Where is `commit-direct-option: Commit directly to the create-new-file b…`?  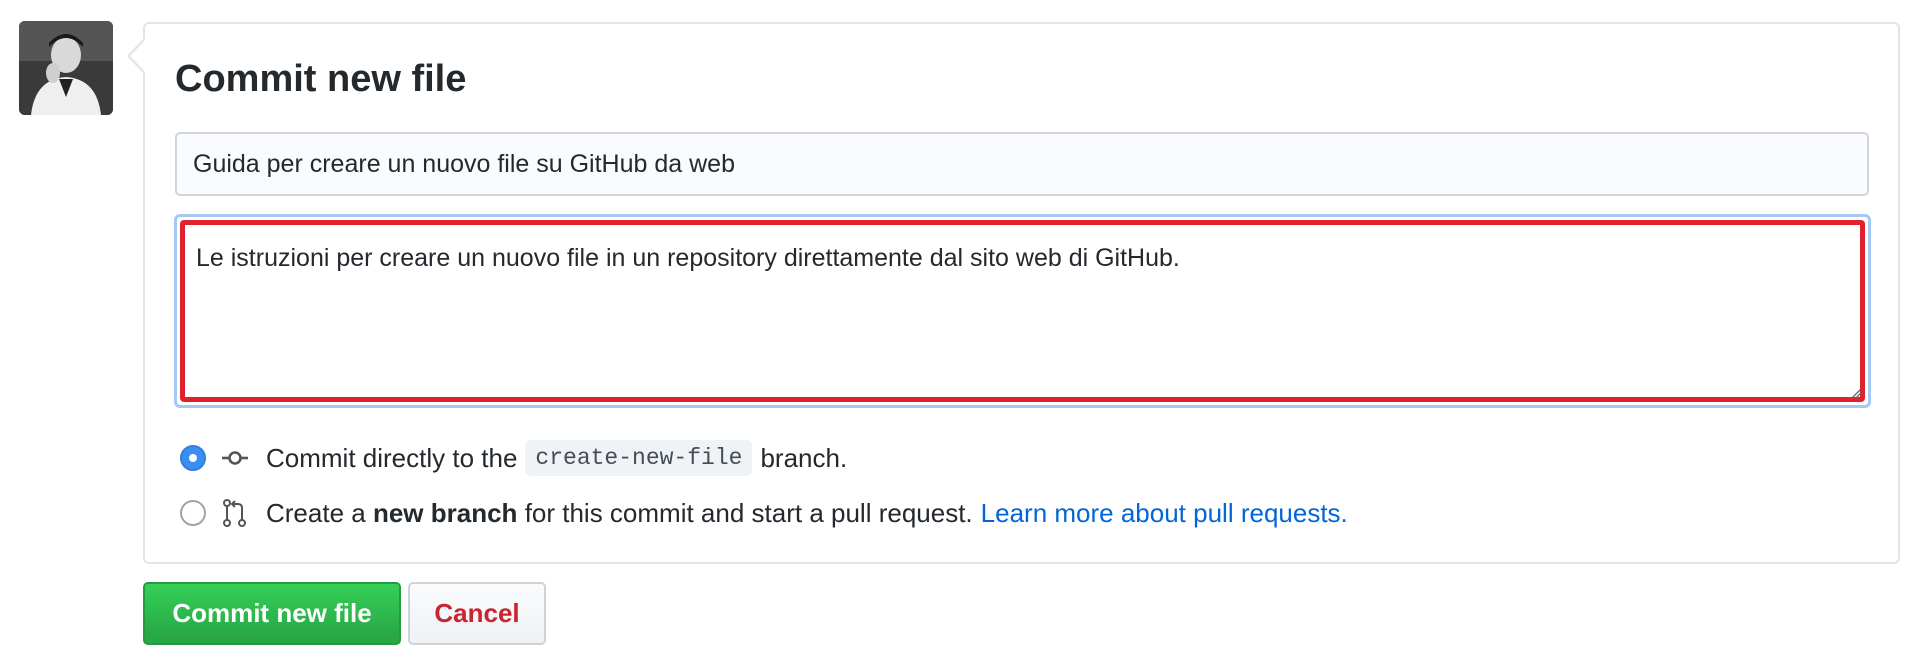
commit-direct-option: Commit directly to the create-new-file b… is located at coordinates (513, 458).